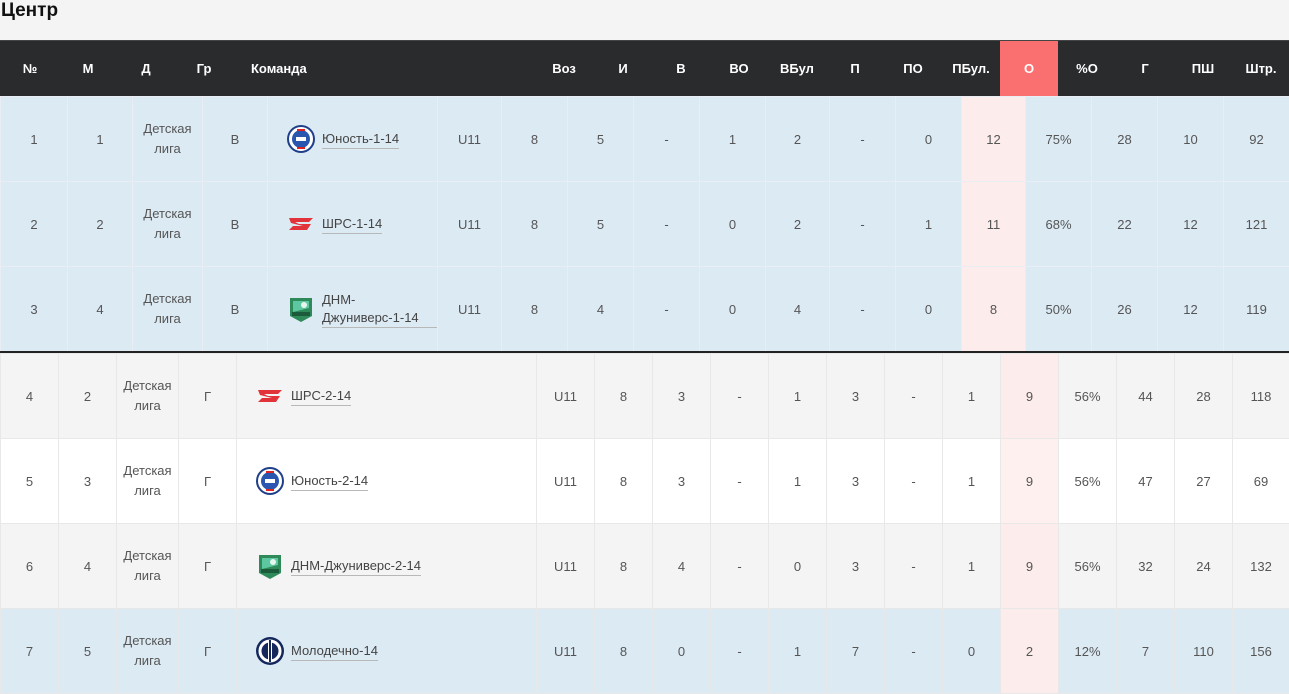 This screenshot has height=694, width=1289. I want to click on team-link: Юность-2-14, so click(329, 481).